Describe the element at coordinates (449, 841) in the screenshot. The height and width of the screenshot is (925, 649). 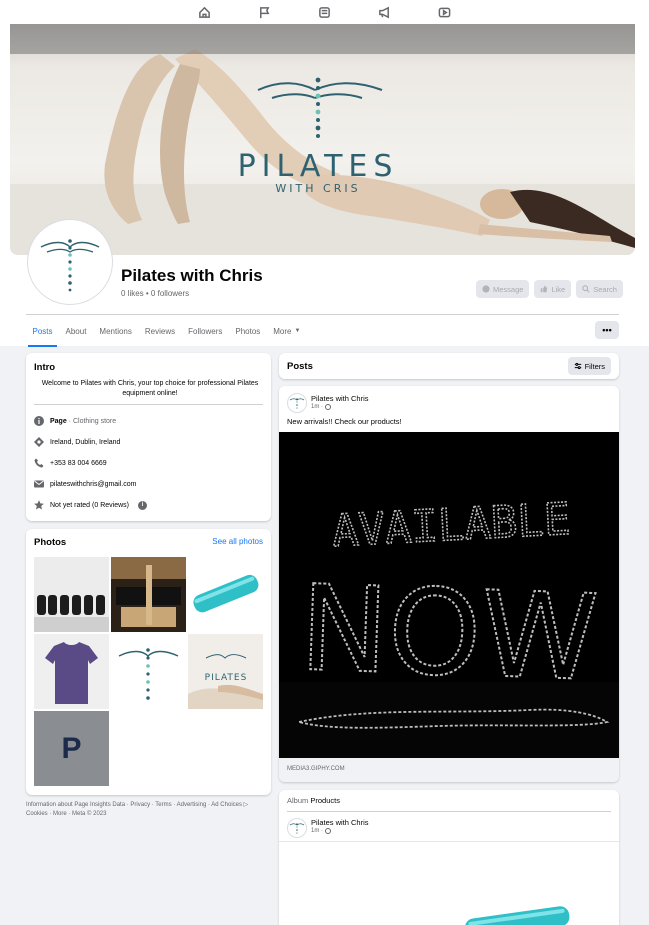
I see `post-divider` at that location.